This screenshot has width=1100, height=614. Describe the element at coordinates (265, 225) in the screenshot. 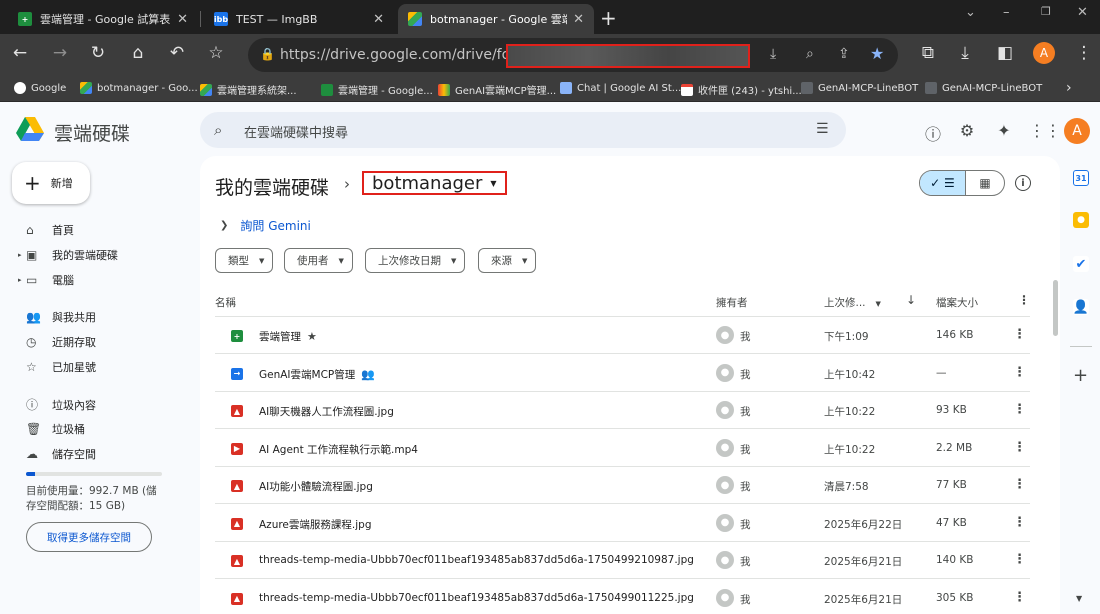

I see `ask-gemini-link: ❯ 詢問 Gemini` at that location.